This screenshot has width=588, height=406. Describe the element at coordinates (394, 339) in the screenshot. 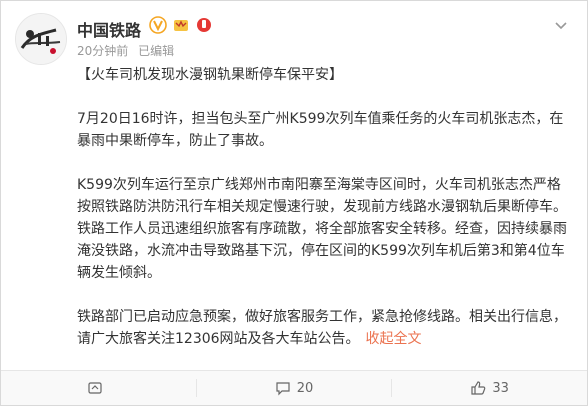

I see `collapse-link: 收起全文` at that location.